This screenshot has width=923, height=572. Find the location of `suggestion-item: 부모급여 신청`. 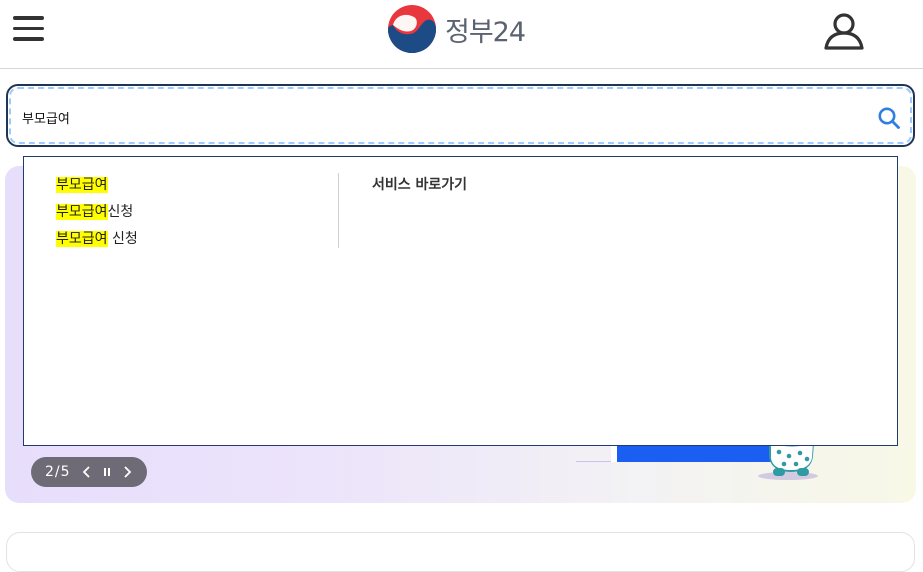

suggestion-item: 부모급여 신청 is located at coordinates (97, 240).